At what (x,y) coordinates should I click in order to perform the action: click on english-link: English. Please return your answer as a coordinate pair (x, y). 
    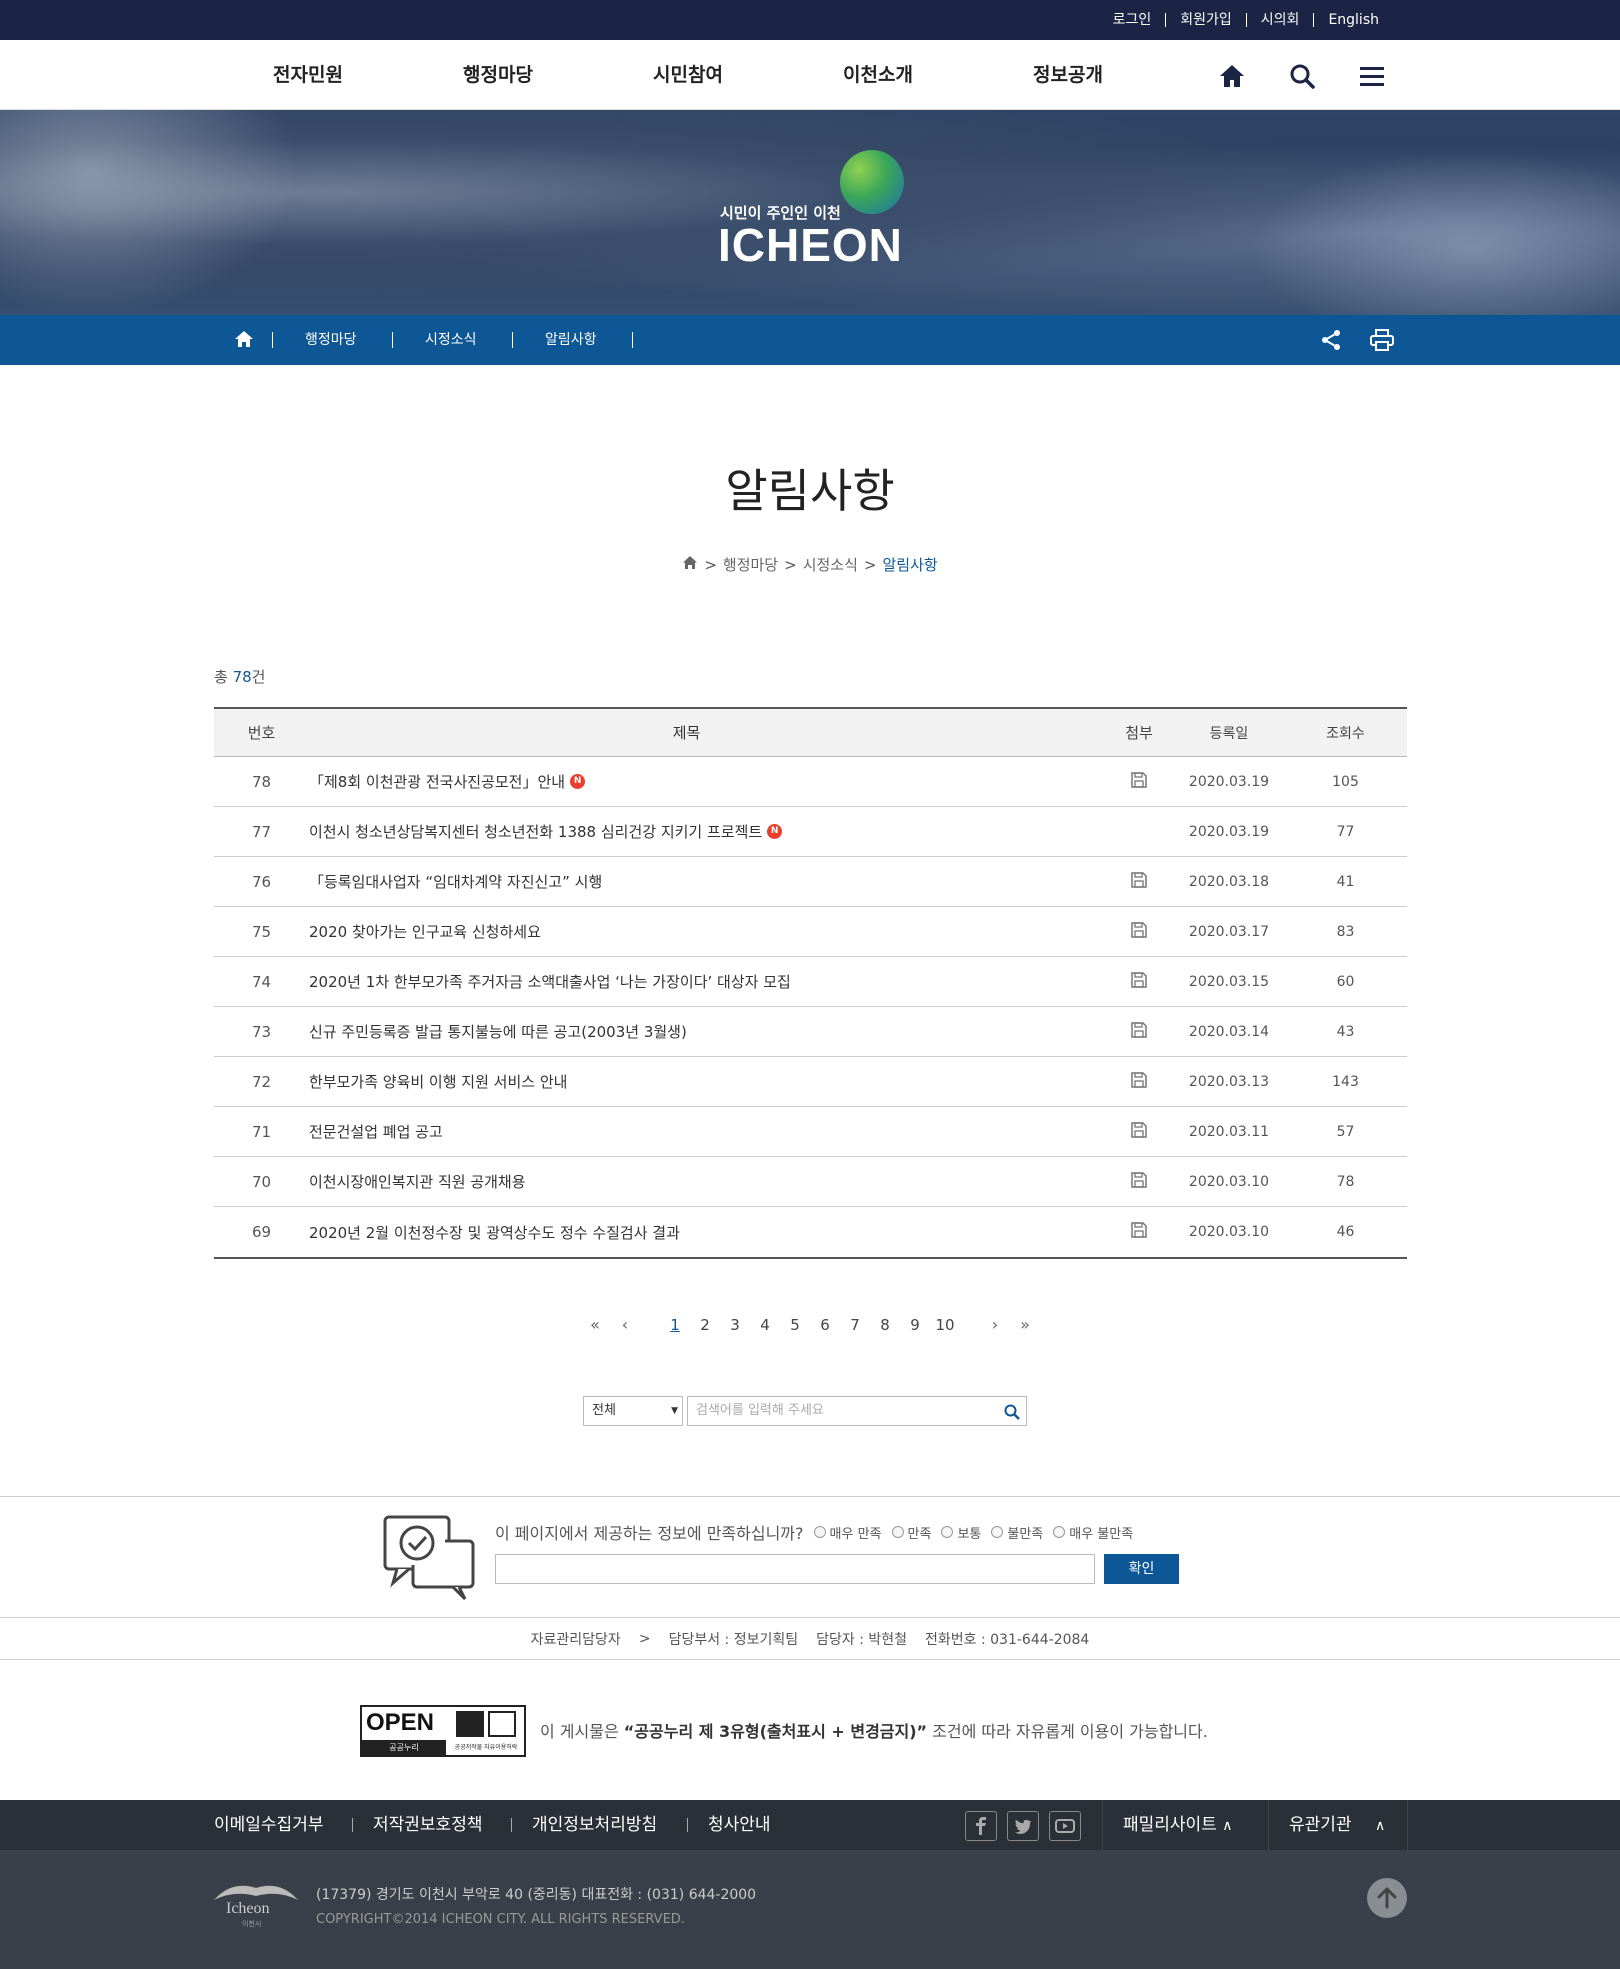
    Looking at the image, I should click on (1353, 20).